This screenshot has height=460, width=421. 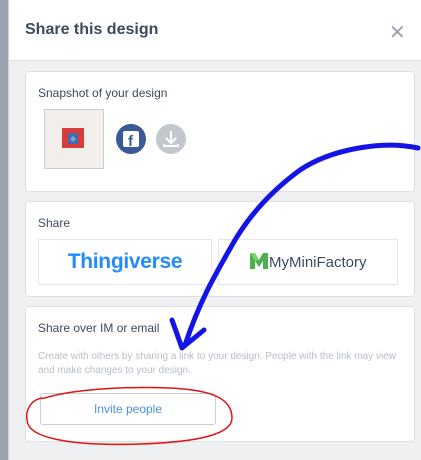 What do you see at coordinates (318, 262) in the screenshot?
I see `myminifactory-label: MyMiniFactory` at bounding box center [318, 262].